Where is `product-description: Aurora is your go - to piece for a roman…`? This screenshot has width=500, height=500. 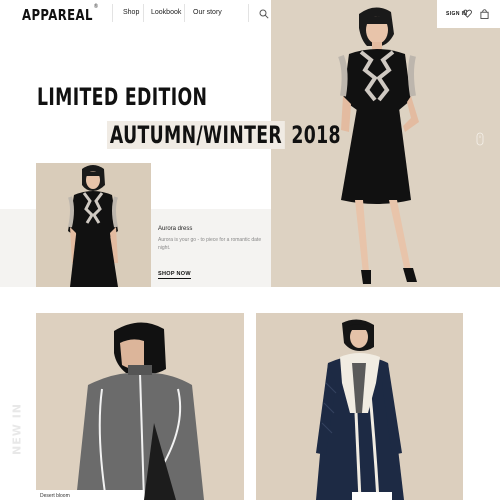
product-description: Aurora is your go - to piece for a roman… is located at coordinates (210, 244).